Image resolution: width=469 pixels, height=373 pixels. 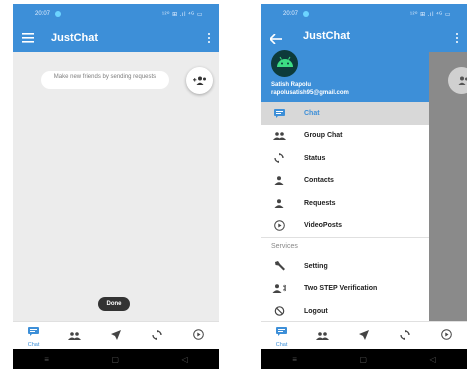 What do you see at coordinates (345, 136) in the screenshot?
I see `drawer-item-group-chat: Group Chat` at bounding box center [345, 136].